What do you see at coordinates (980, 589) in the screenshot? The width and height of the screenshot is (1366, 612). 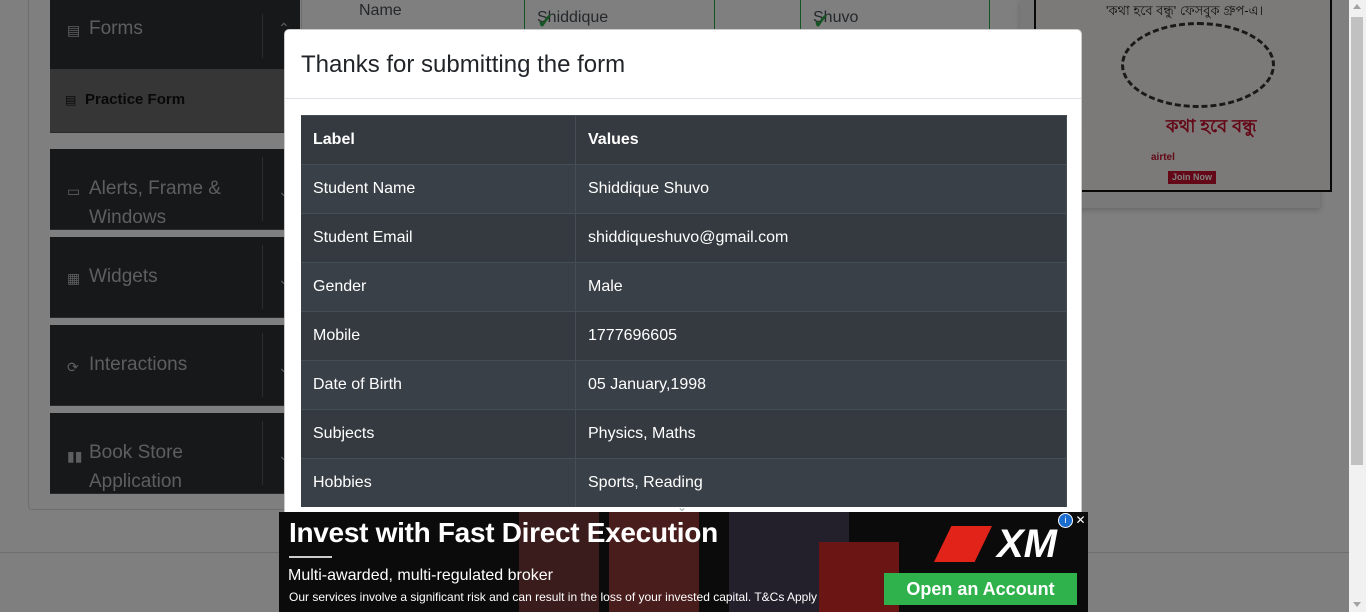 I see `open-account-button: Open an Account` at bounding box center [980, 589].